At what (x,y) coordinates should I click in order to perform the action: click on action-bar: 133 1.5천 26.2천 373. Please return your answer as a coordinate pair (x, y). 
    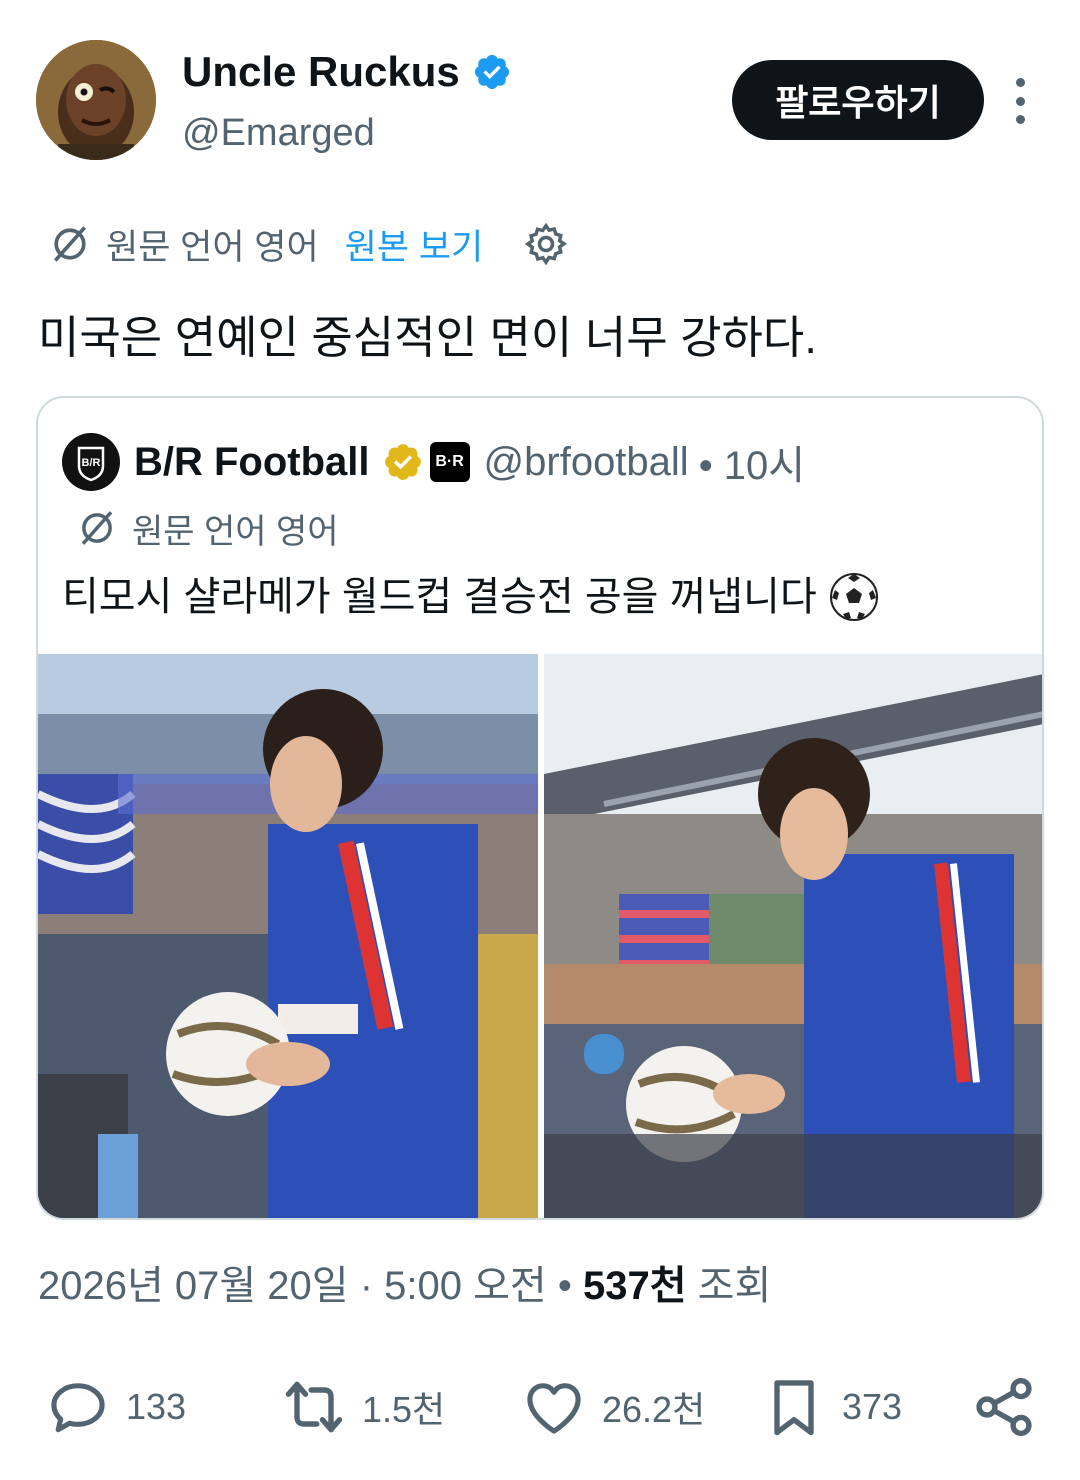
    Looking at the image, I should click on (540, 1407).